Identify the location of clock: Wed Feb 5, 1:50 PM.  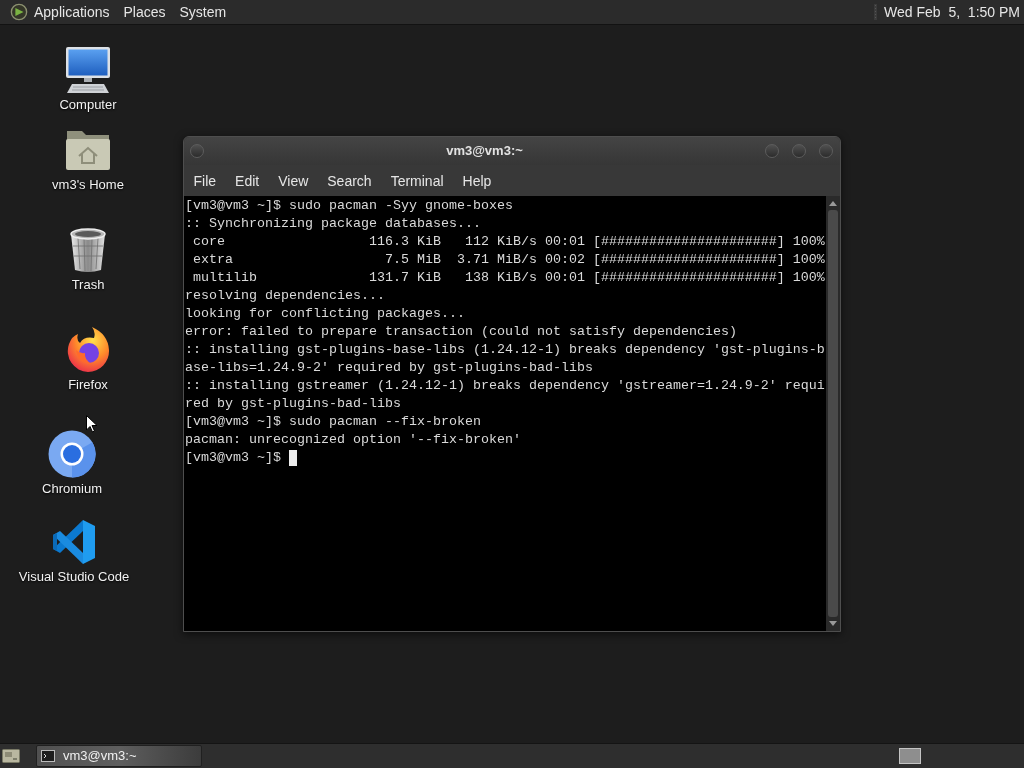
(954, 12).